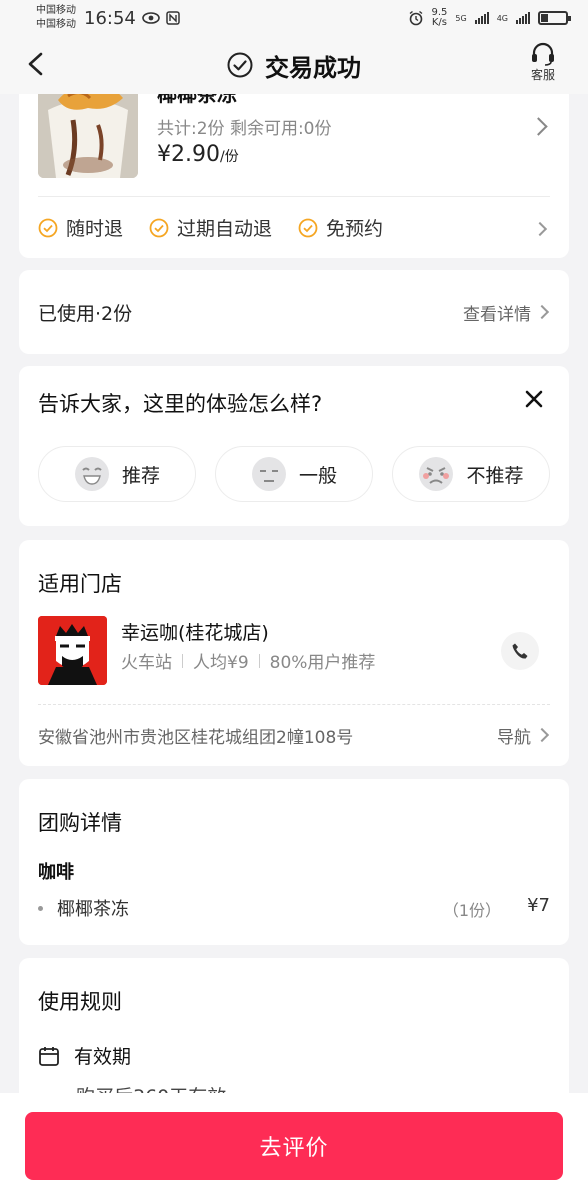 This screenshot has height=1200, width=588. I want to click on phone-icon, so click(520, 651).